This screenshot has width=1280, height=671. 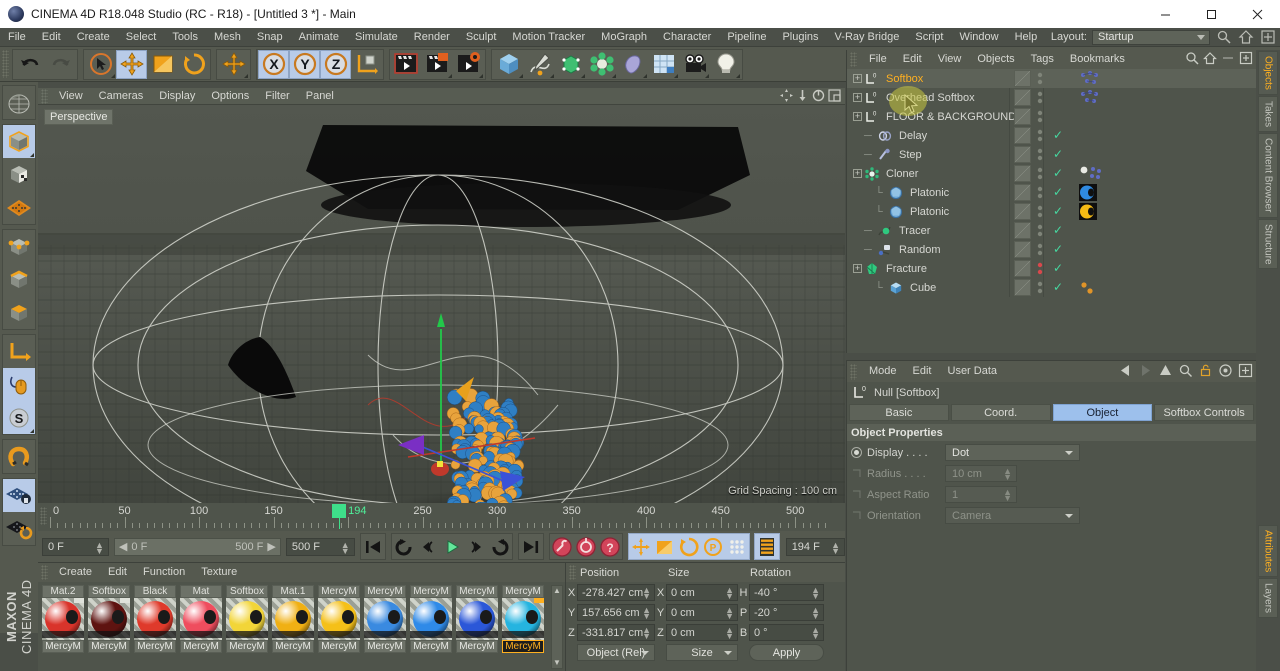 I want to click on move-axis-button, so click(x=233, y=64).